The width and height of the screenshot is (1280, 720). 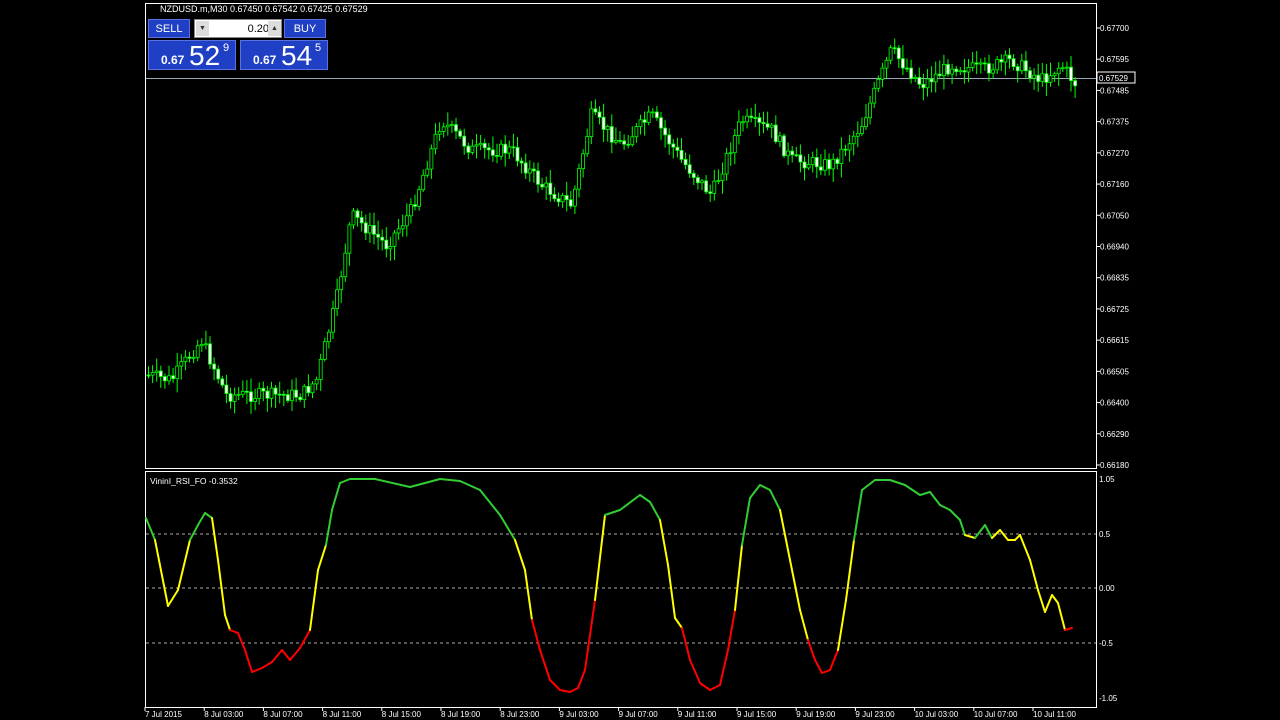 What do you see at coordinates (520, 714) in the screenshot?
I see `time-tick-label: 8 Jul 23:00` at bounding box center [520, 714].